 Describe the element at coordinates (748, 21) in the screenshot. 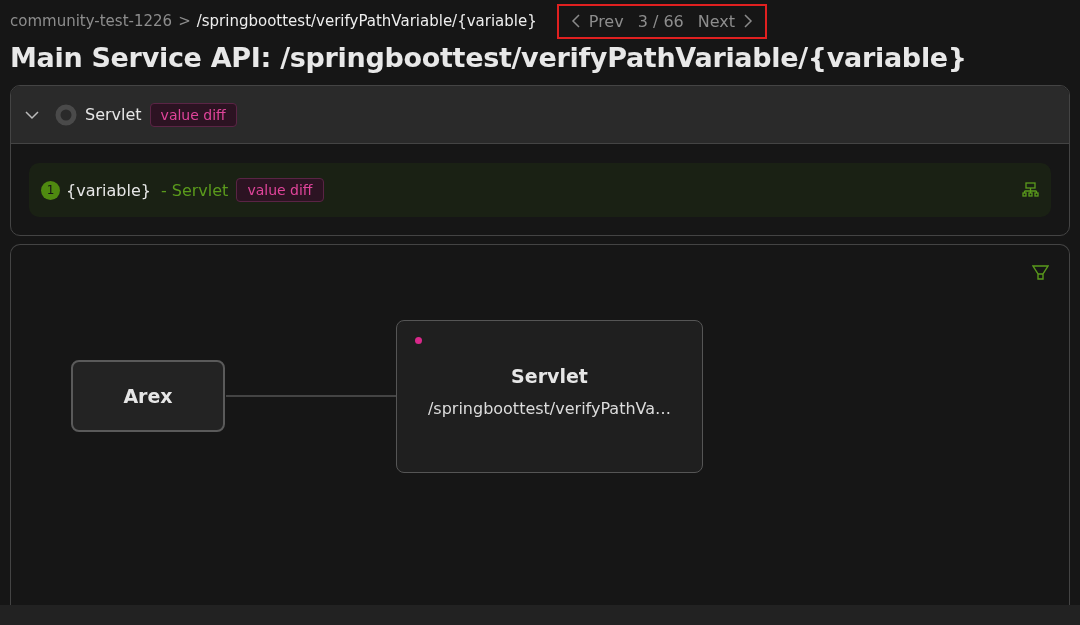

I see `chevron-right-icon` at that location.